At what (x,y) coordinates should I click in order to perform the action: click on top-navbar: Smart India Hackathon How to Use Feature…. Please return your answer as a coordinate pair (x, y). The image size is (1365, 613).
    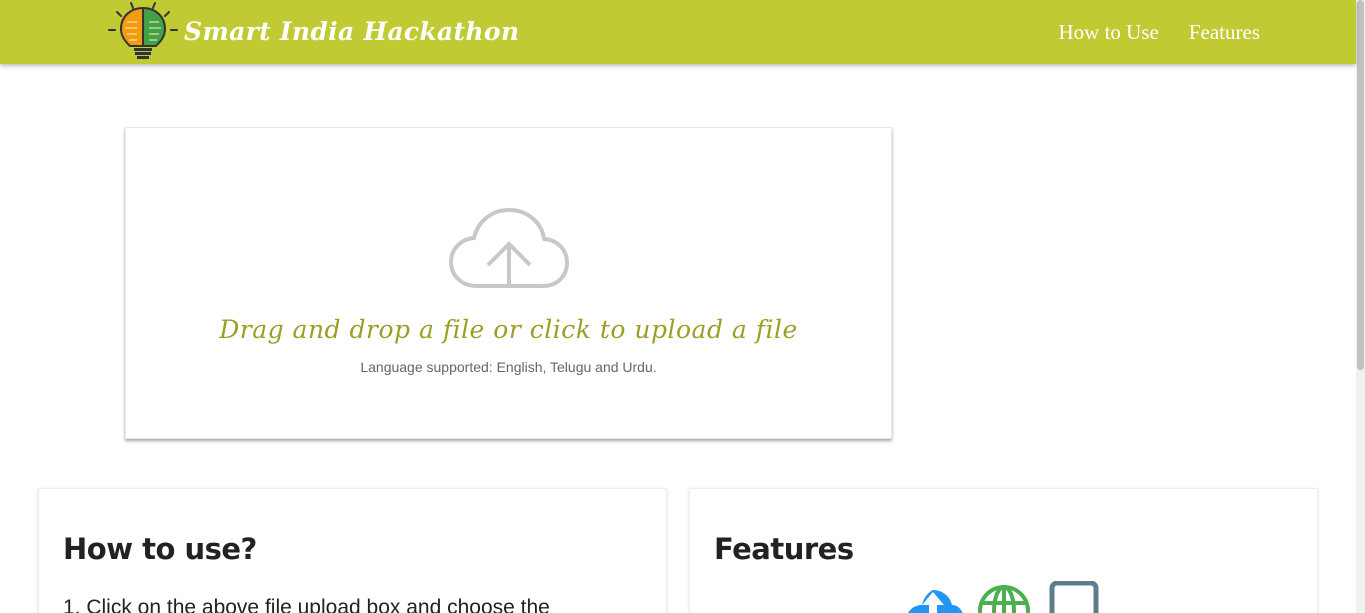
    Looking at the image, I should click on (678, 32).